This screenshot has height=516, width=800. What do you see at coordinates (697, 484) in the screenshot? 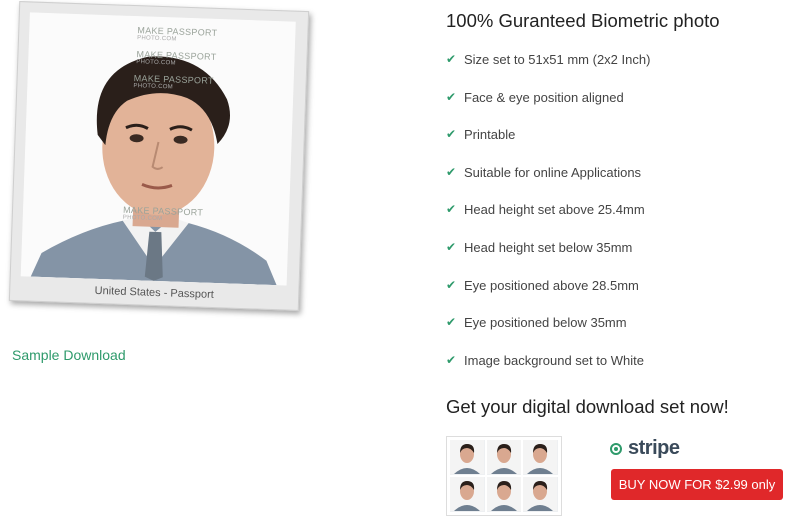
I see `buy-now-button: BUY NOW FOR $2.99 only` at bounding box center [697, 484].